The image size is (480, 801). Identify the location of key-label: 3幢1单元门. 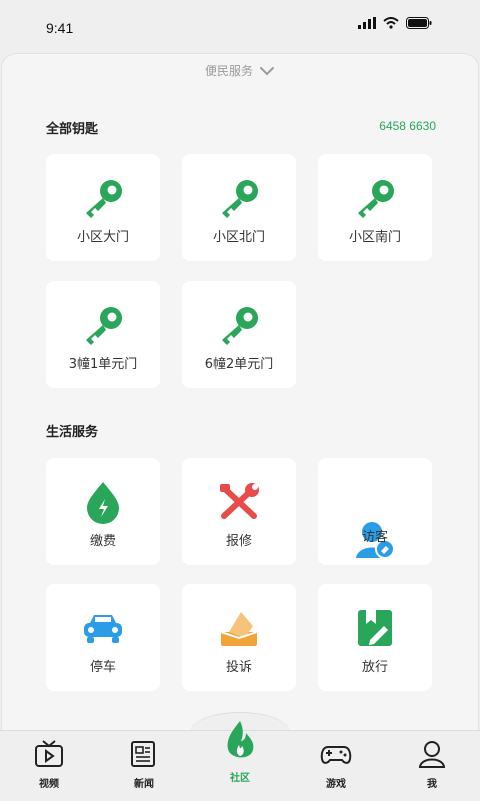
(103, 364).